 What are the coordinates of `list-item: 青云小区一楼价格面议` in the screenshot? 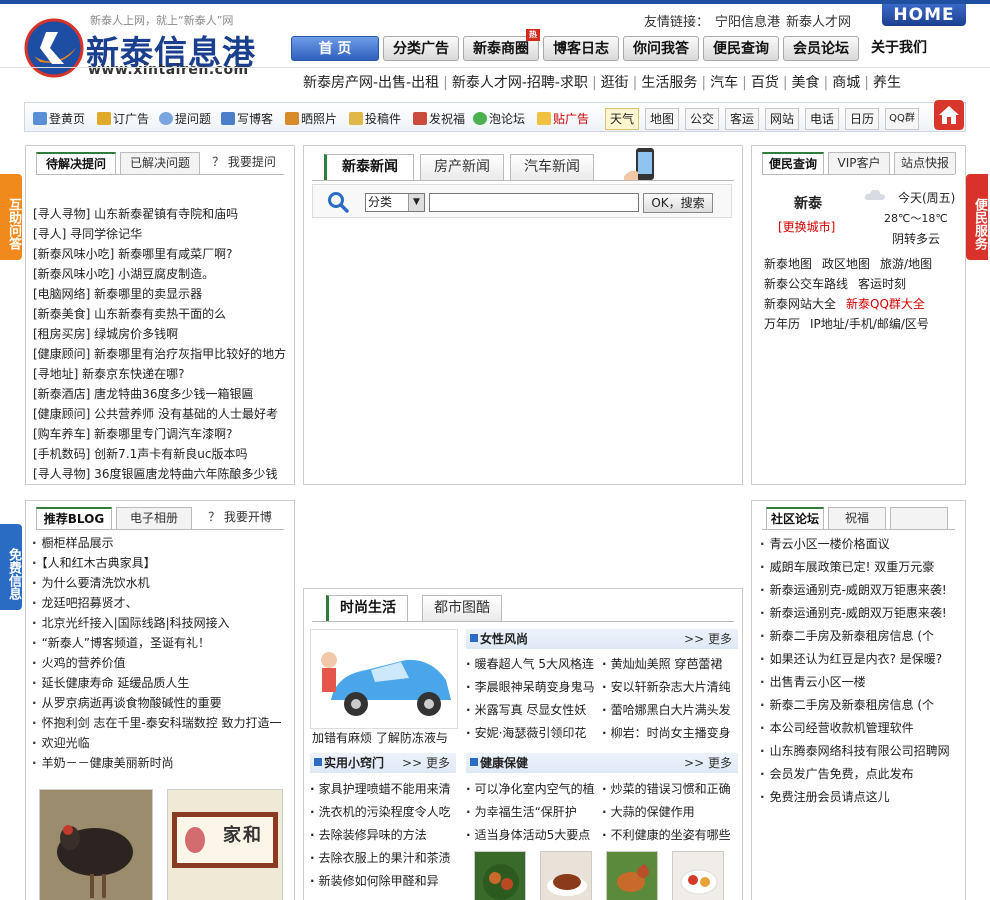 It's located at (855, 544).